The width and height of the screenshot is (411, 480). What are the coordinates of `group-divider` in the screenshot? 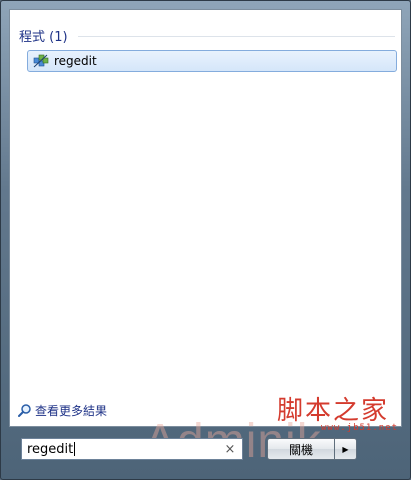 It's located at (236, 36).